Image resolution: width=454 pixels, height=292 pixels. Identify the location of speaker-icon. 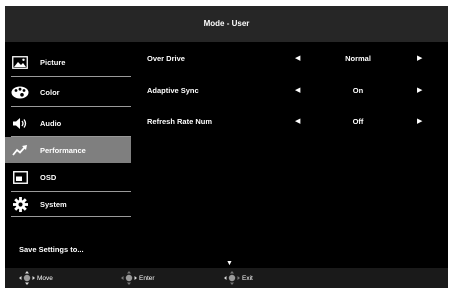
(20, 123).